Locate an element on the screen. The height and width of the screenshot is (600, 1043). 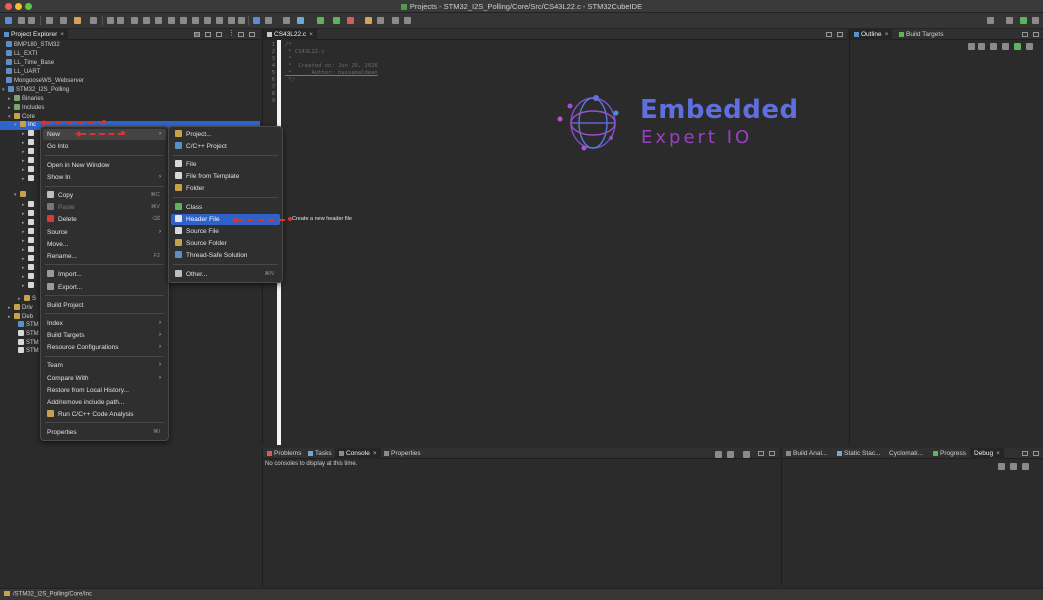
format-icon is located at coordinates (134, 20).